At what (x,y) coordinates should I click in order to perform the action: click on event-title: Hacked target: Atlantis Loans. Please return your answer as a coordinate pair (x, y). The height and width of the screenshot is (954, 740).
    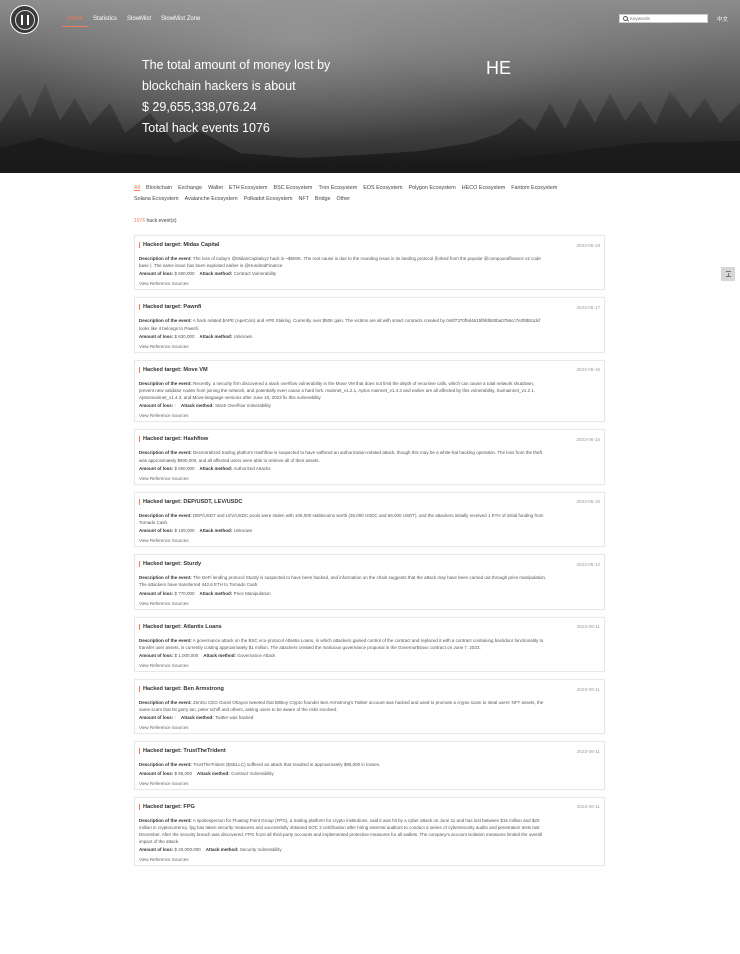
    Looking at the image, I should click on (180, 626).